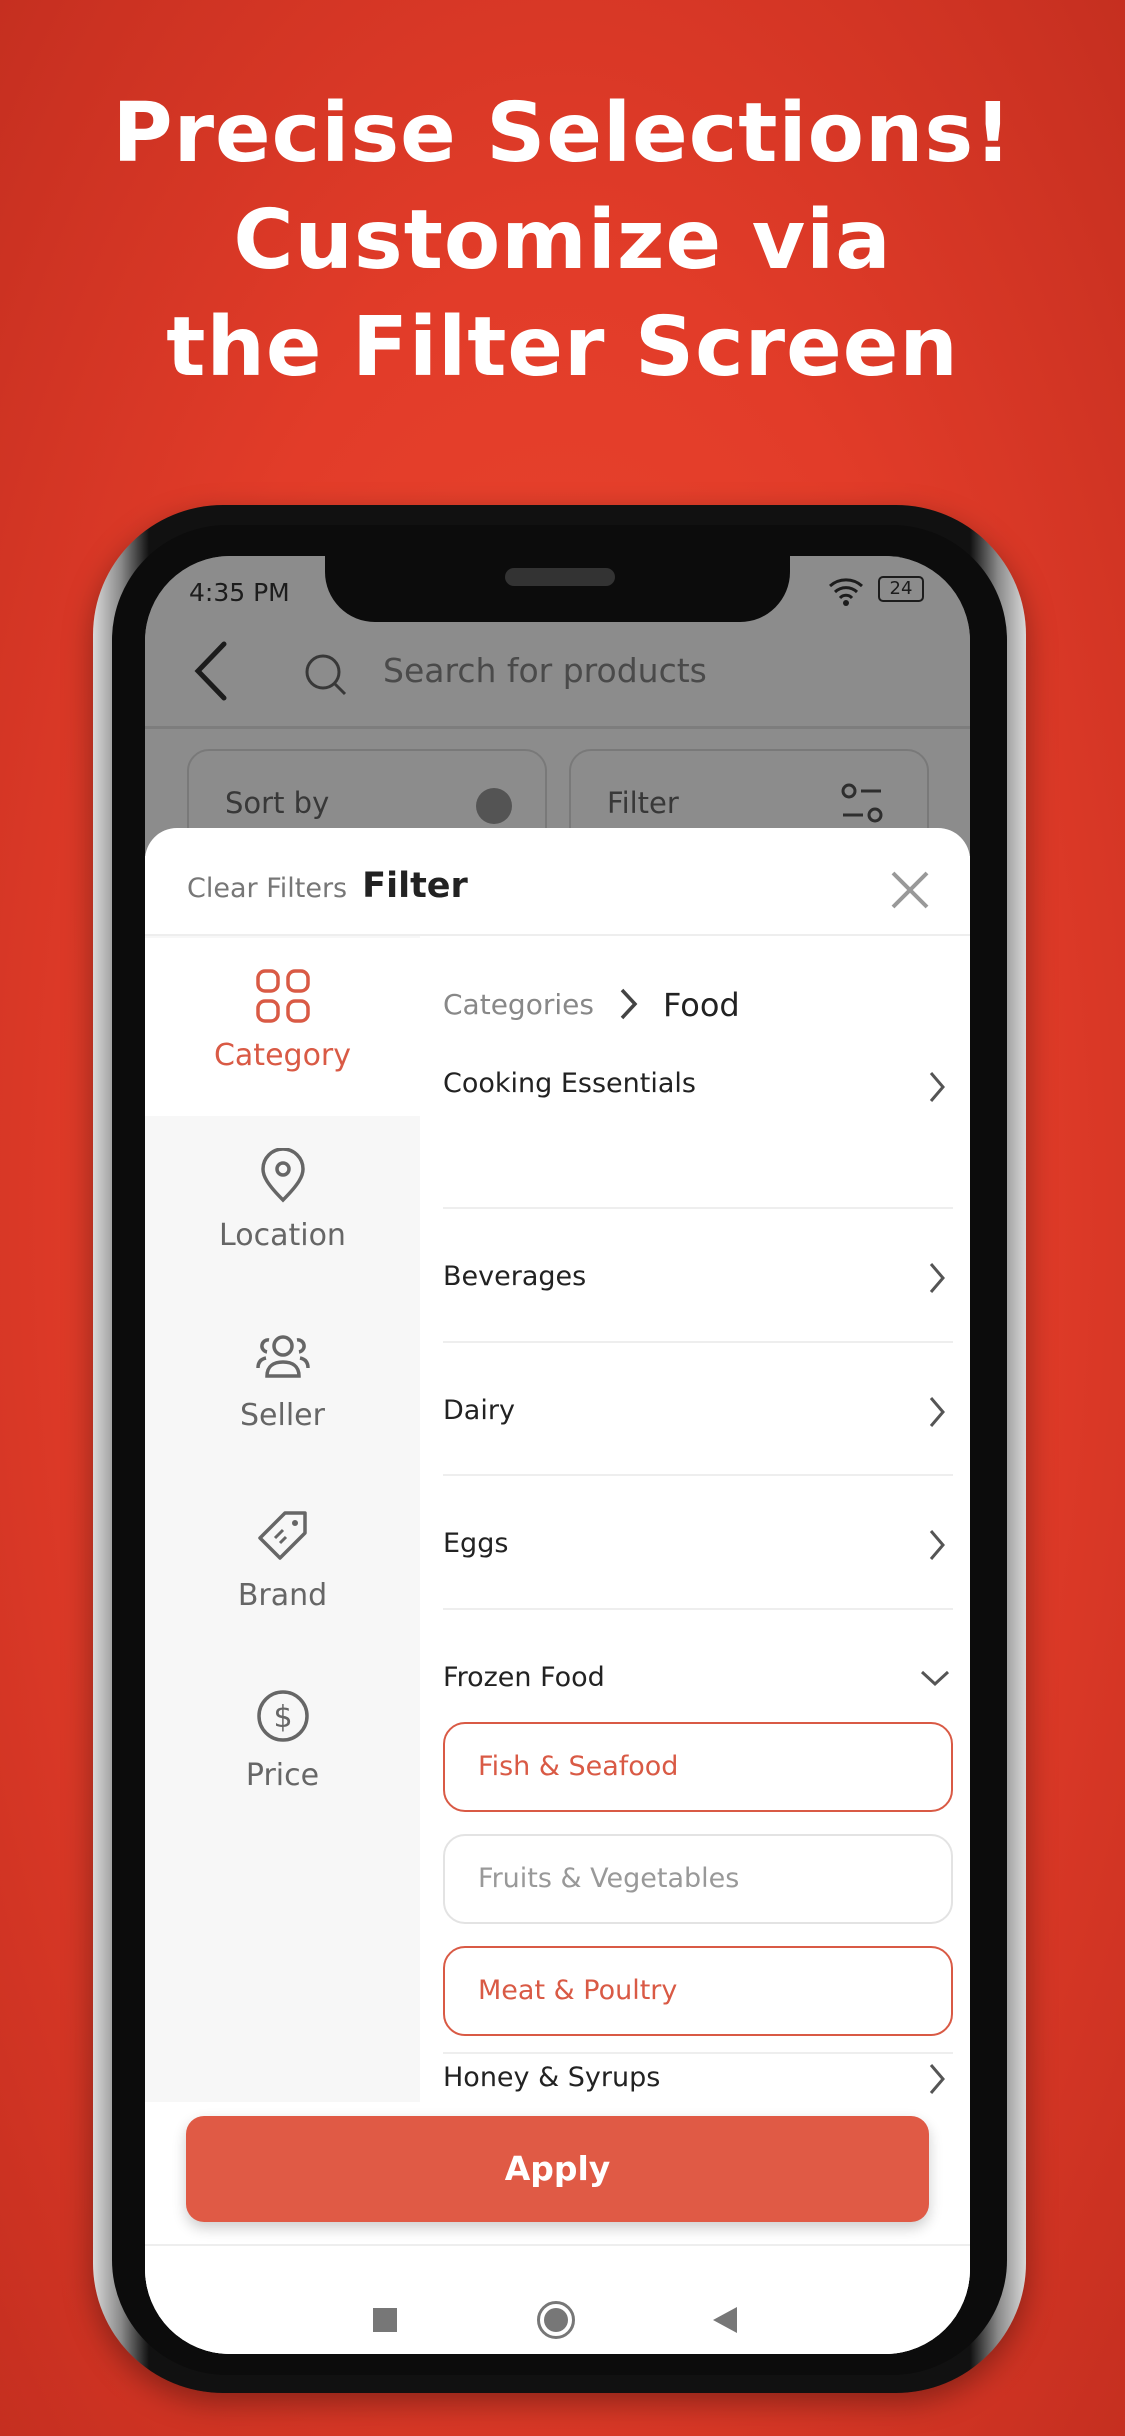  Describe the element at coordinates (282, 1775) in the screenshot. I see `sidebar-item-label: Price` at that location.